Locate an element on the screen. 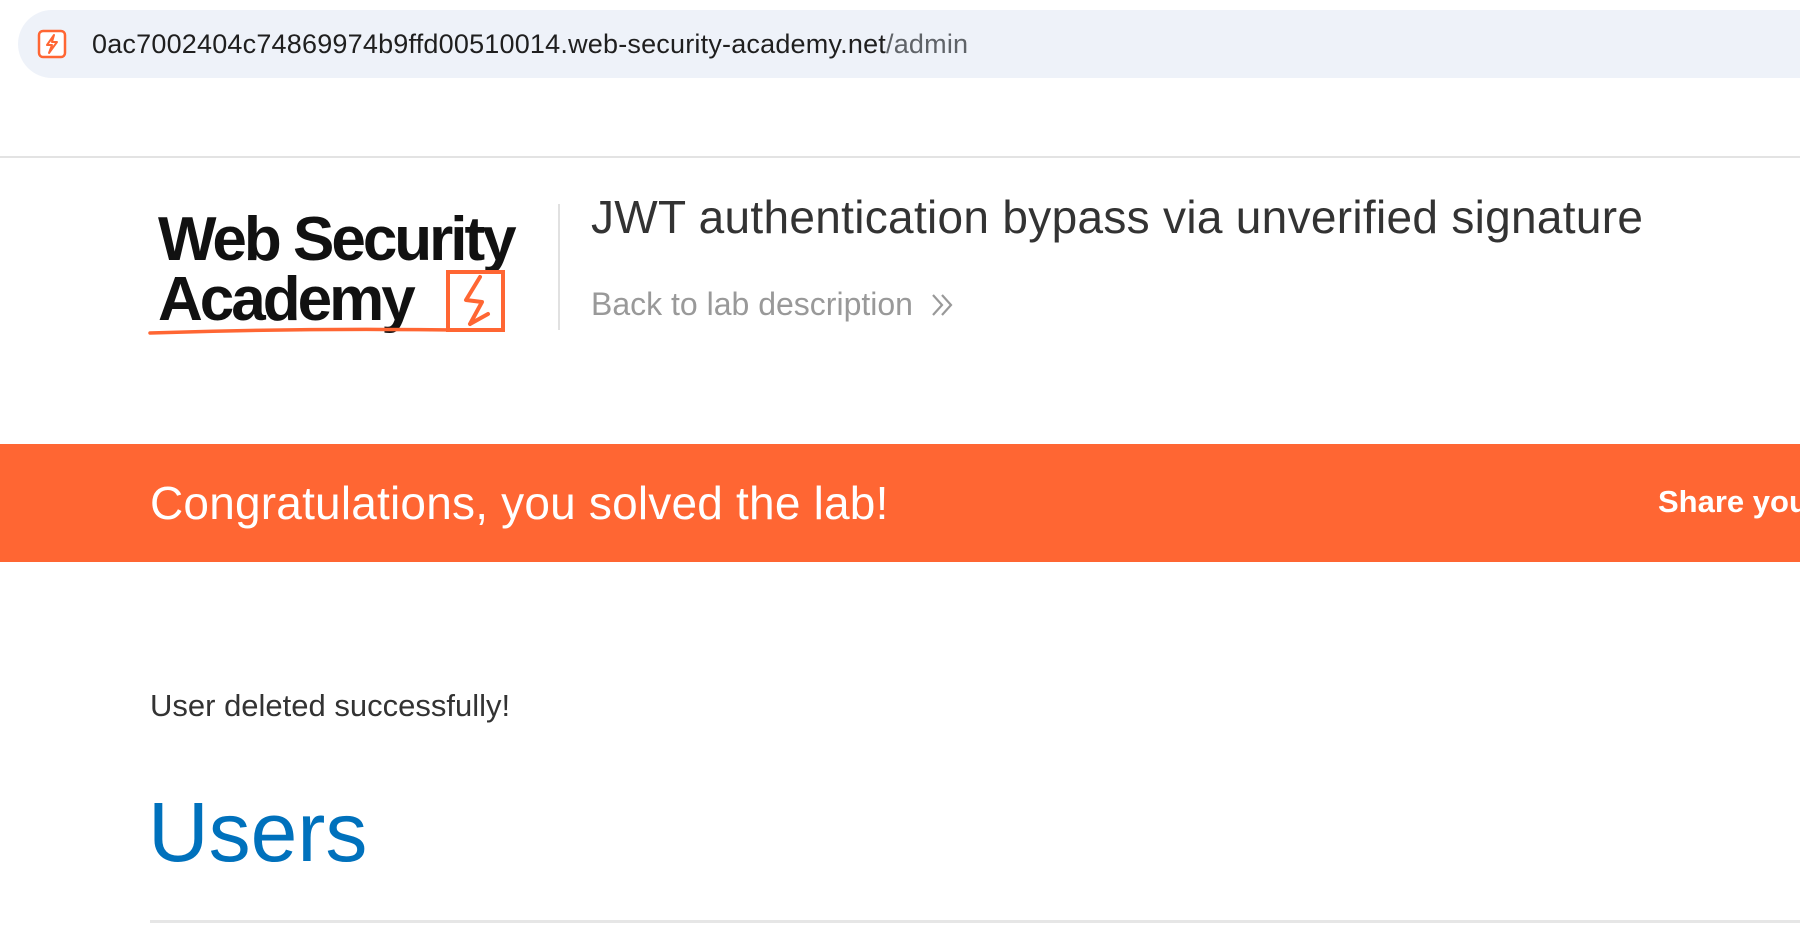 Image resolution: width=1800 pixels, height=944 pixels. solved-message: Congratulations, you solved the lab! is located at coordinates (519, 503).